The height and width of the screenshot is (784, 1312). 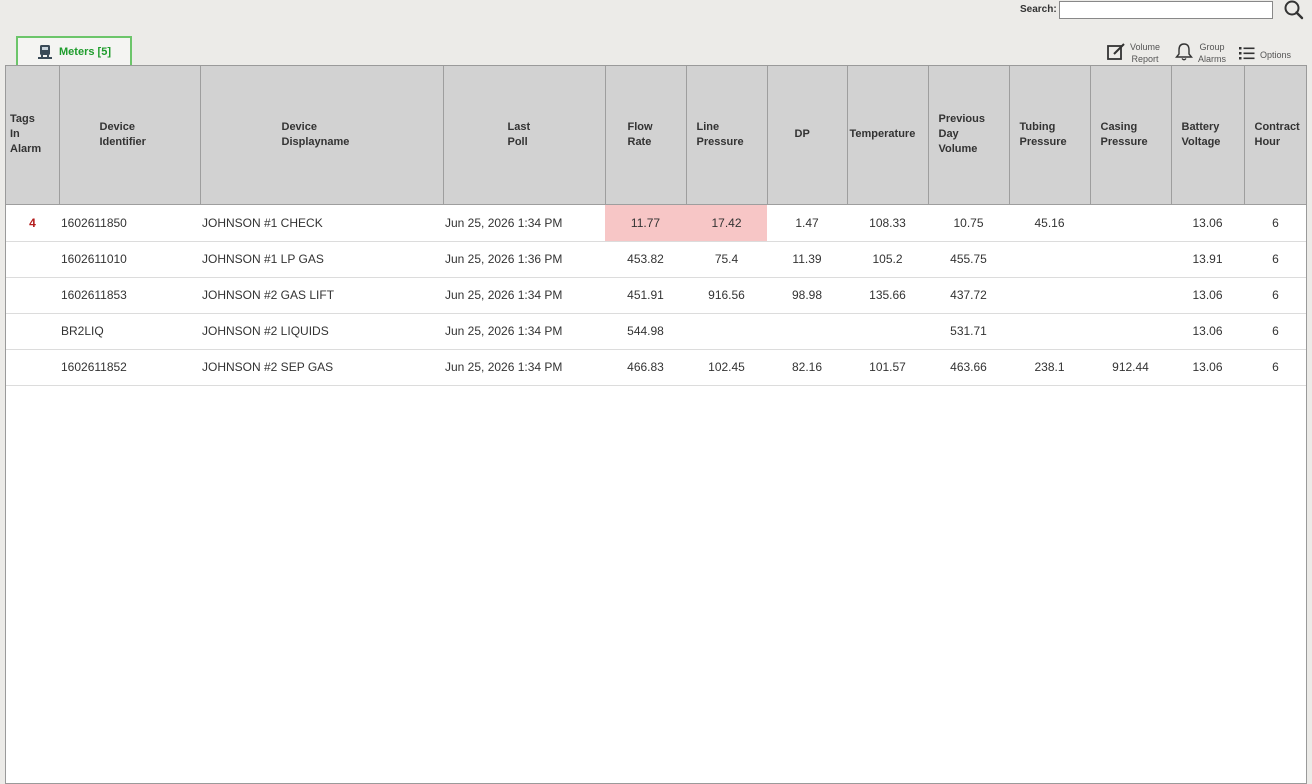 What do you see at coordinates (888, 135) in the screenshot?
I see `column-header-temperature: Temperature` at bounding box center [888, 135].